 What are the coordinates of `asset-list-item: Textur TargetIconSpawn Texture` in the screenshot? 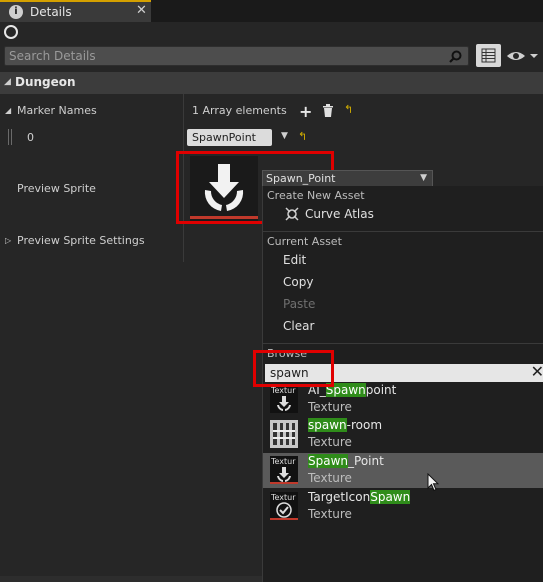 It's located at (403, 506).